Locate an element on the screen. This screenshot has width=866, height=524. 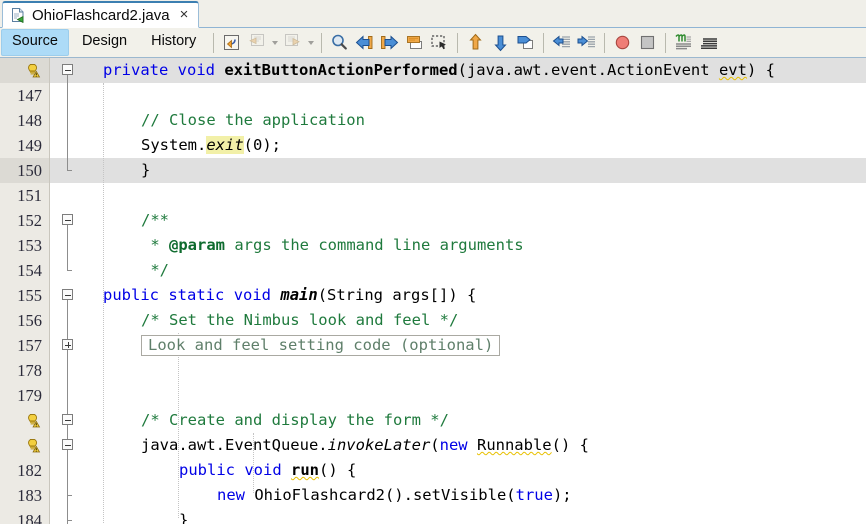
line-number: 156 is located at coordinates (29, 320).